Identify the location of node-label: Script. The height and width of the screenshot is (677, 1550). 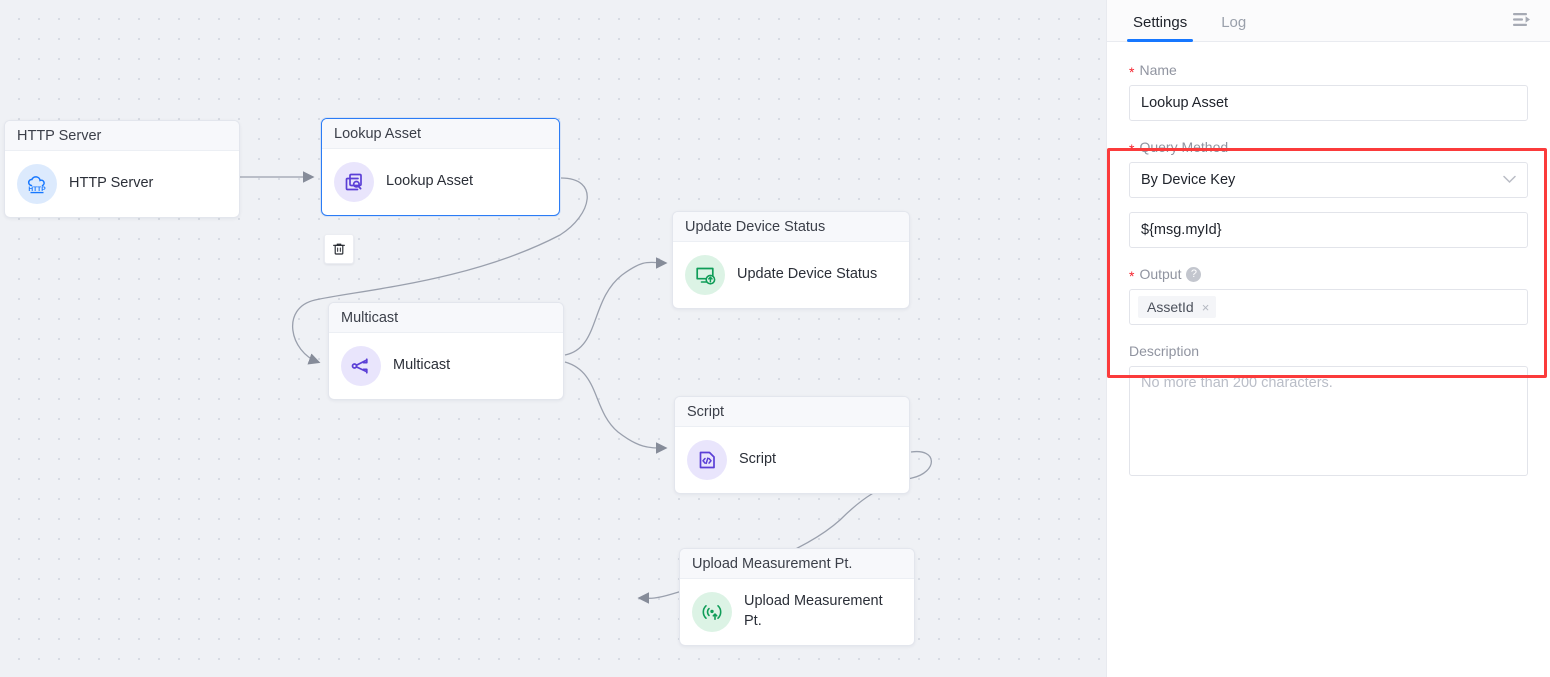
(758, 459).